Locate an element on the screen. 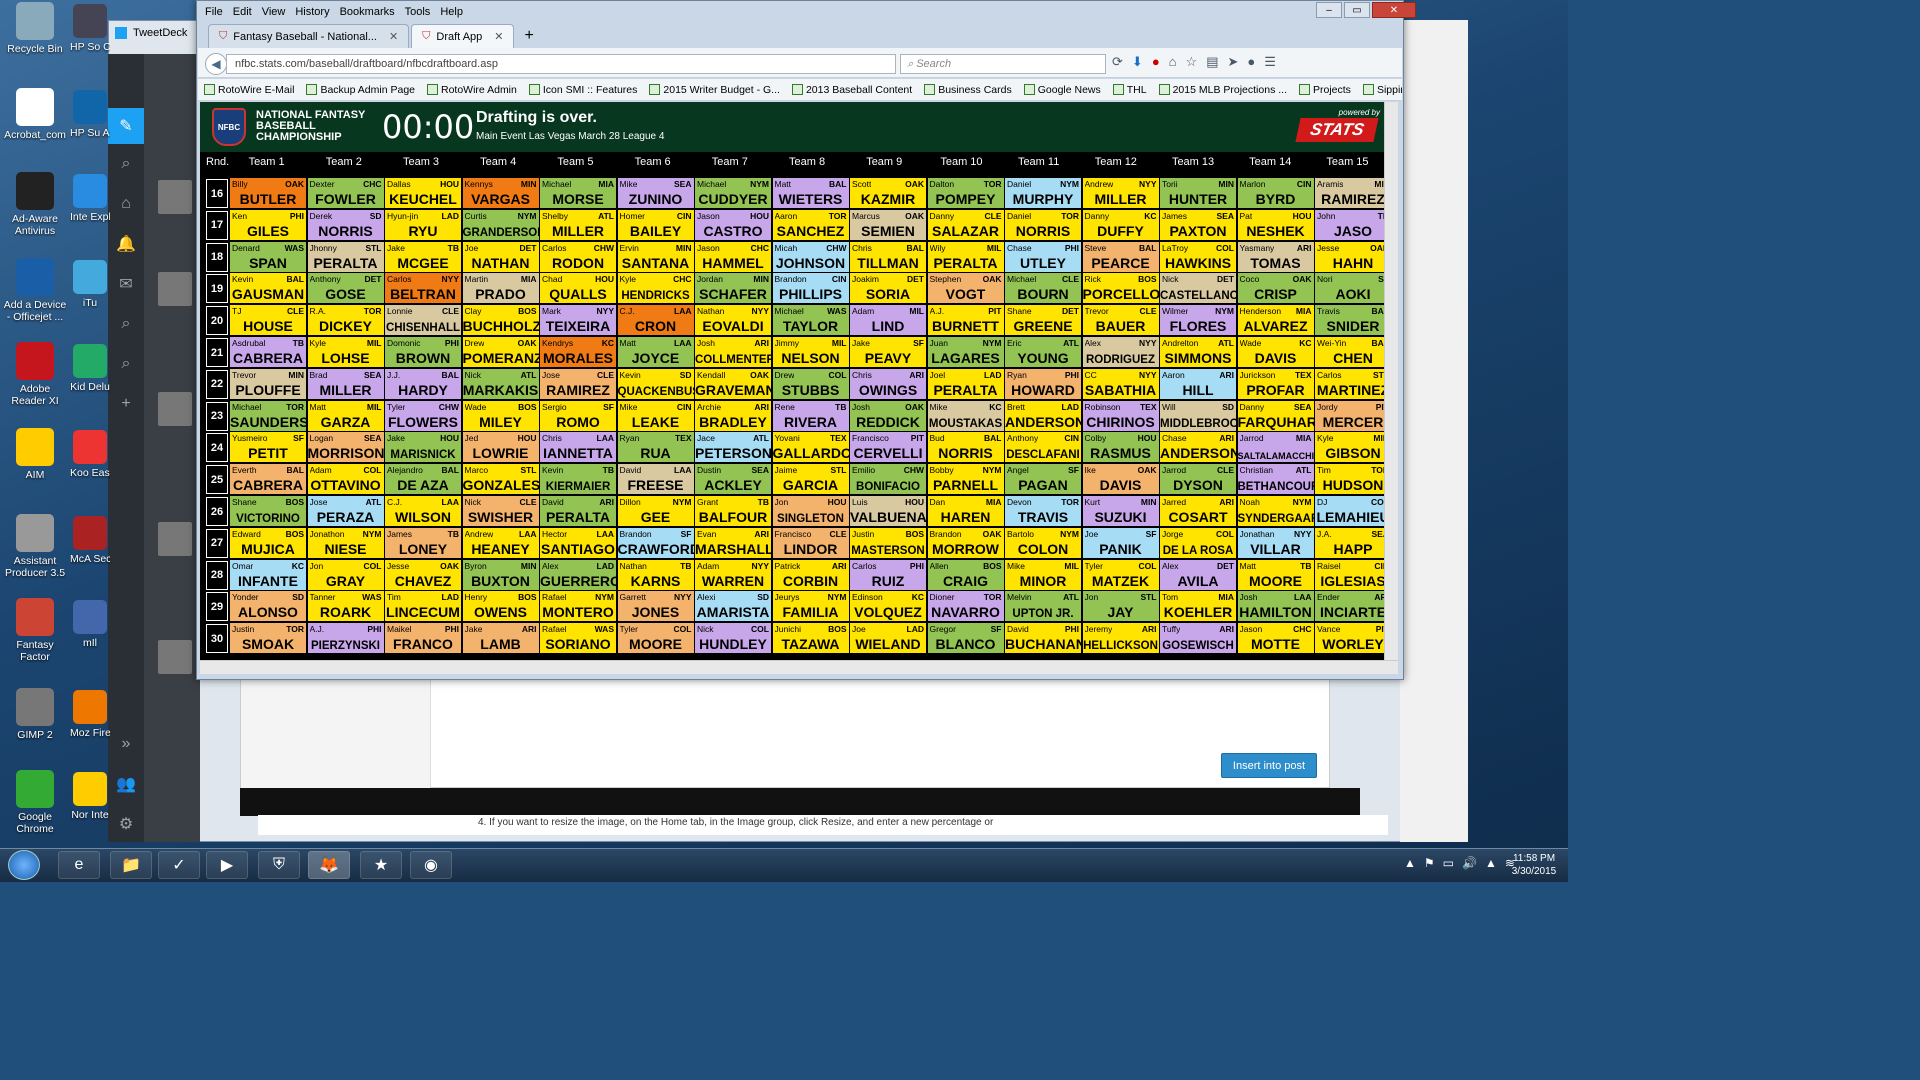 This screenshot has height=1080, width=1920. menu-tools: Tools is located at coordinates (418, 13).